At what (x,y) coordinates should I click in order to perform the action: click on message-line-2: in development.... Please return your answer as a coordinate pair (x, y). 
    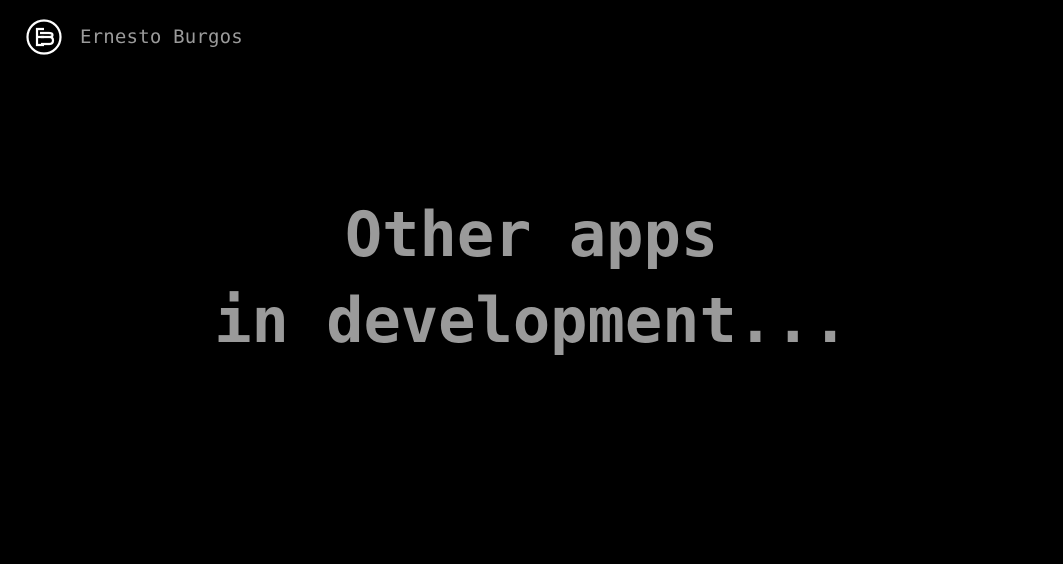
    Looking at the image, I should click on (531, 320).